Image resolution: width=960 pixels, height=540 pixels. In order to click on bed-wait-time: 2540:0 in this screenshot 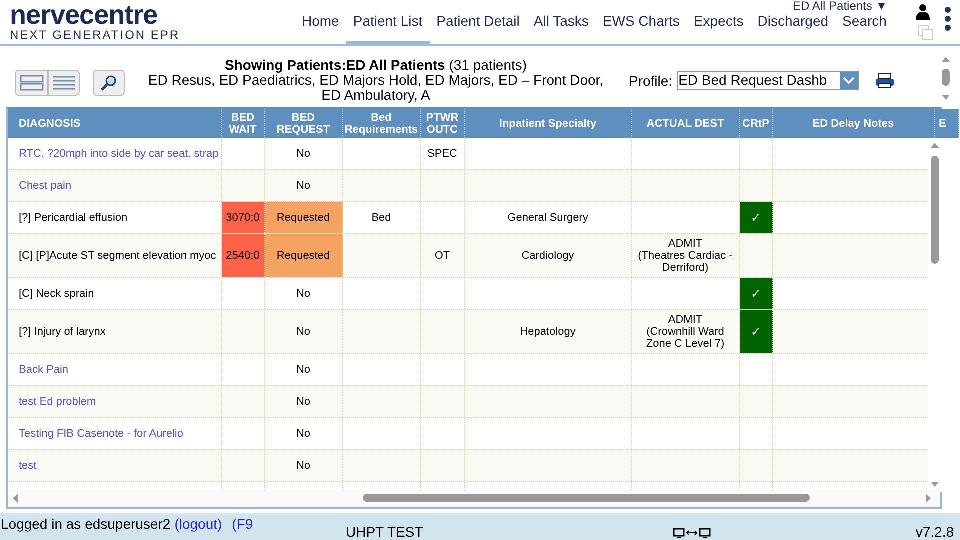, I will do `click(243, 256)`.